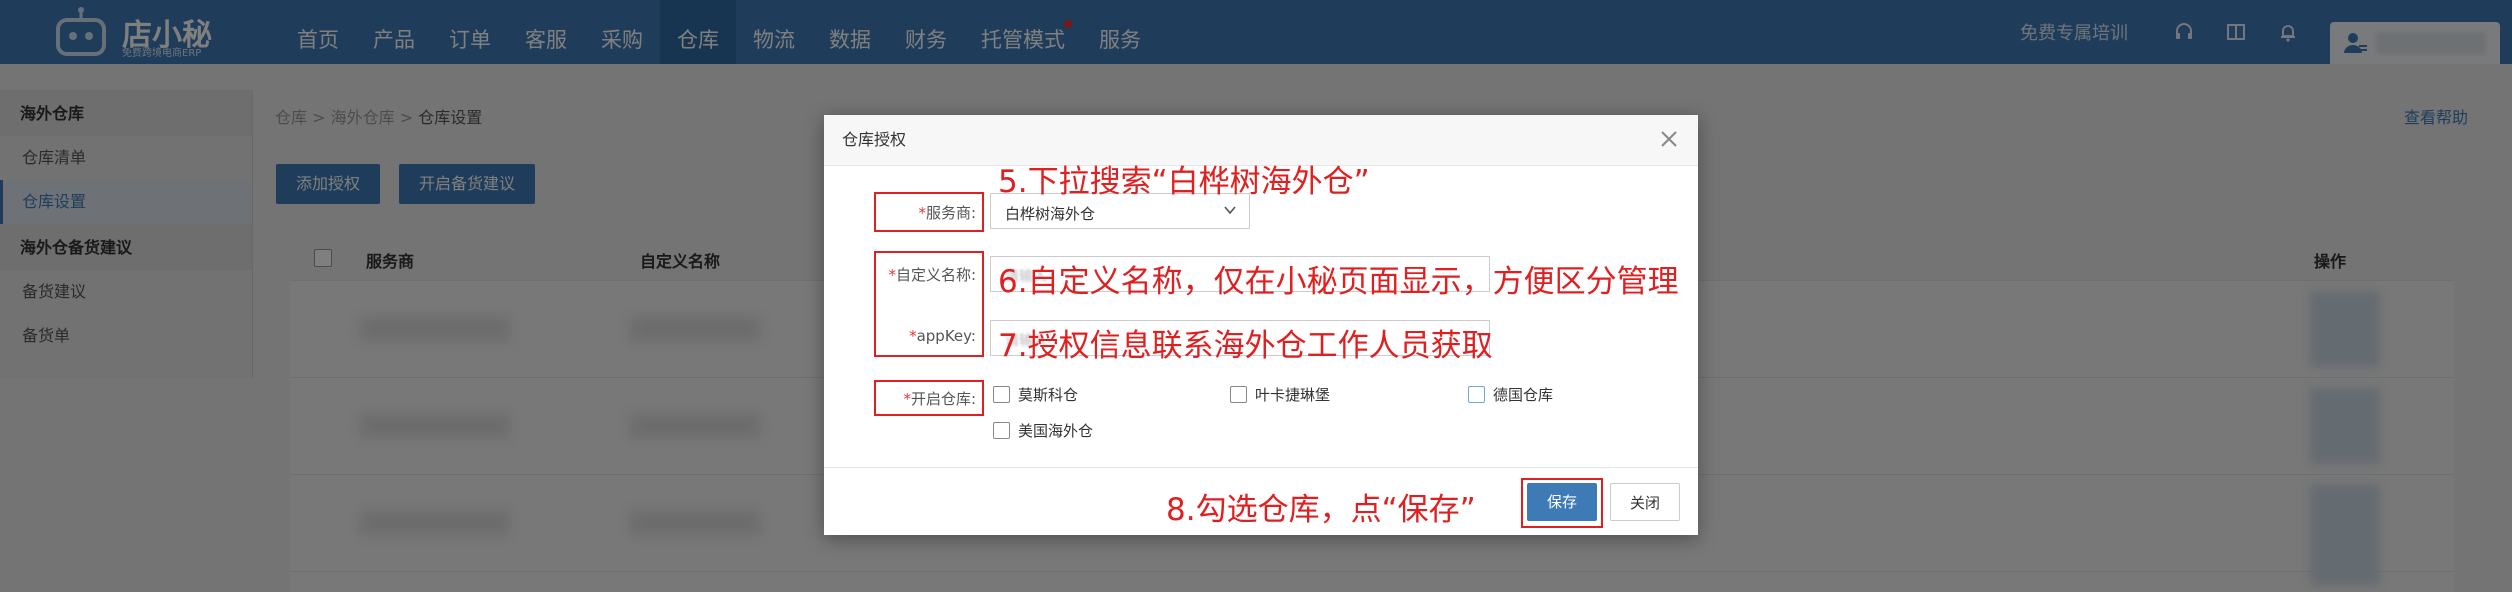 The width and height of the screenshot is (2512, 592). I want to click on checkbox-label: 叶卡捷琳堡, so click(1293, 395).